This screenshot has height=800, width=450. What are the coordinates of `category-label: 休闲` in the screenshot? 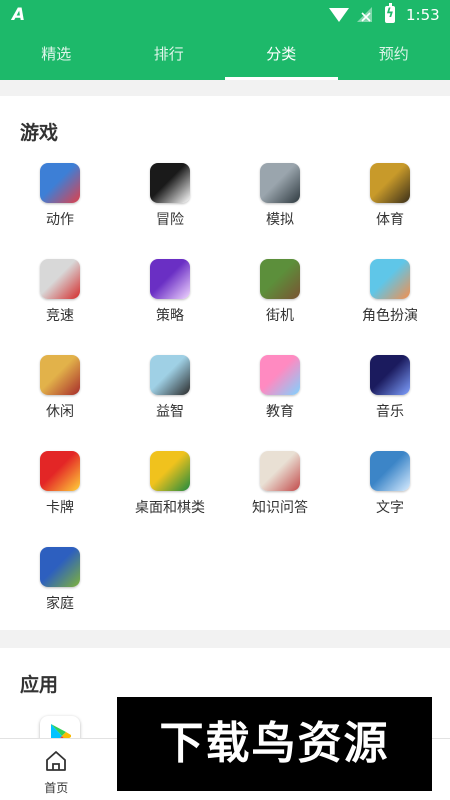 It's located at (60, 412).